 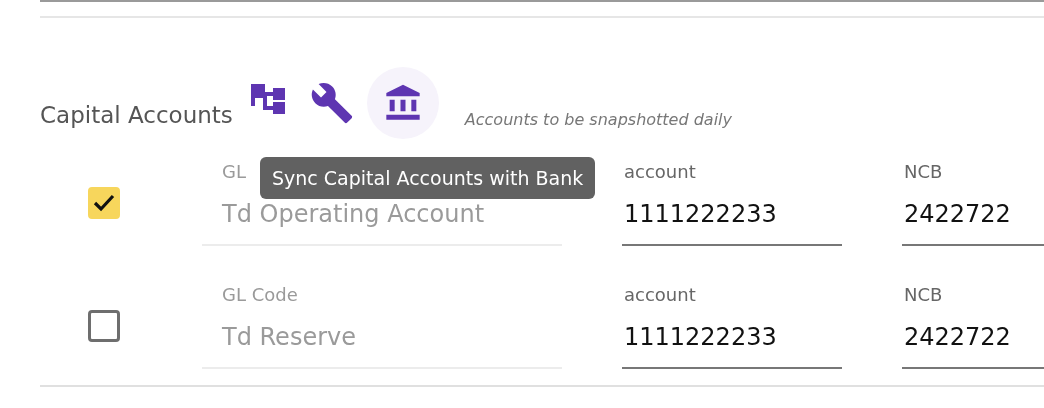 What do you see at coordinates (104, 202) in the screenshot?
I see `check-icon` at bounding box center [104, 202].